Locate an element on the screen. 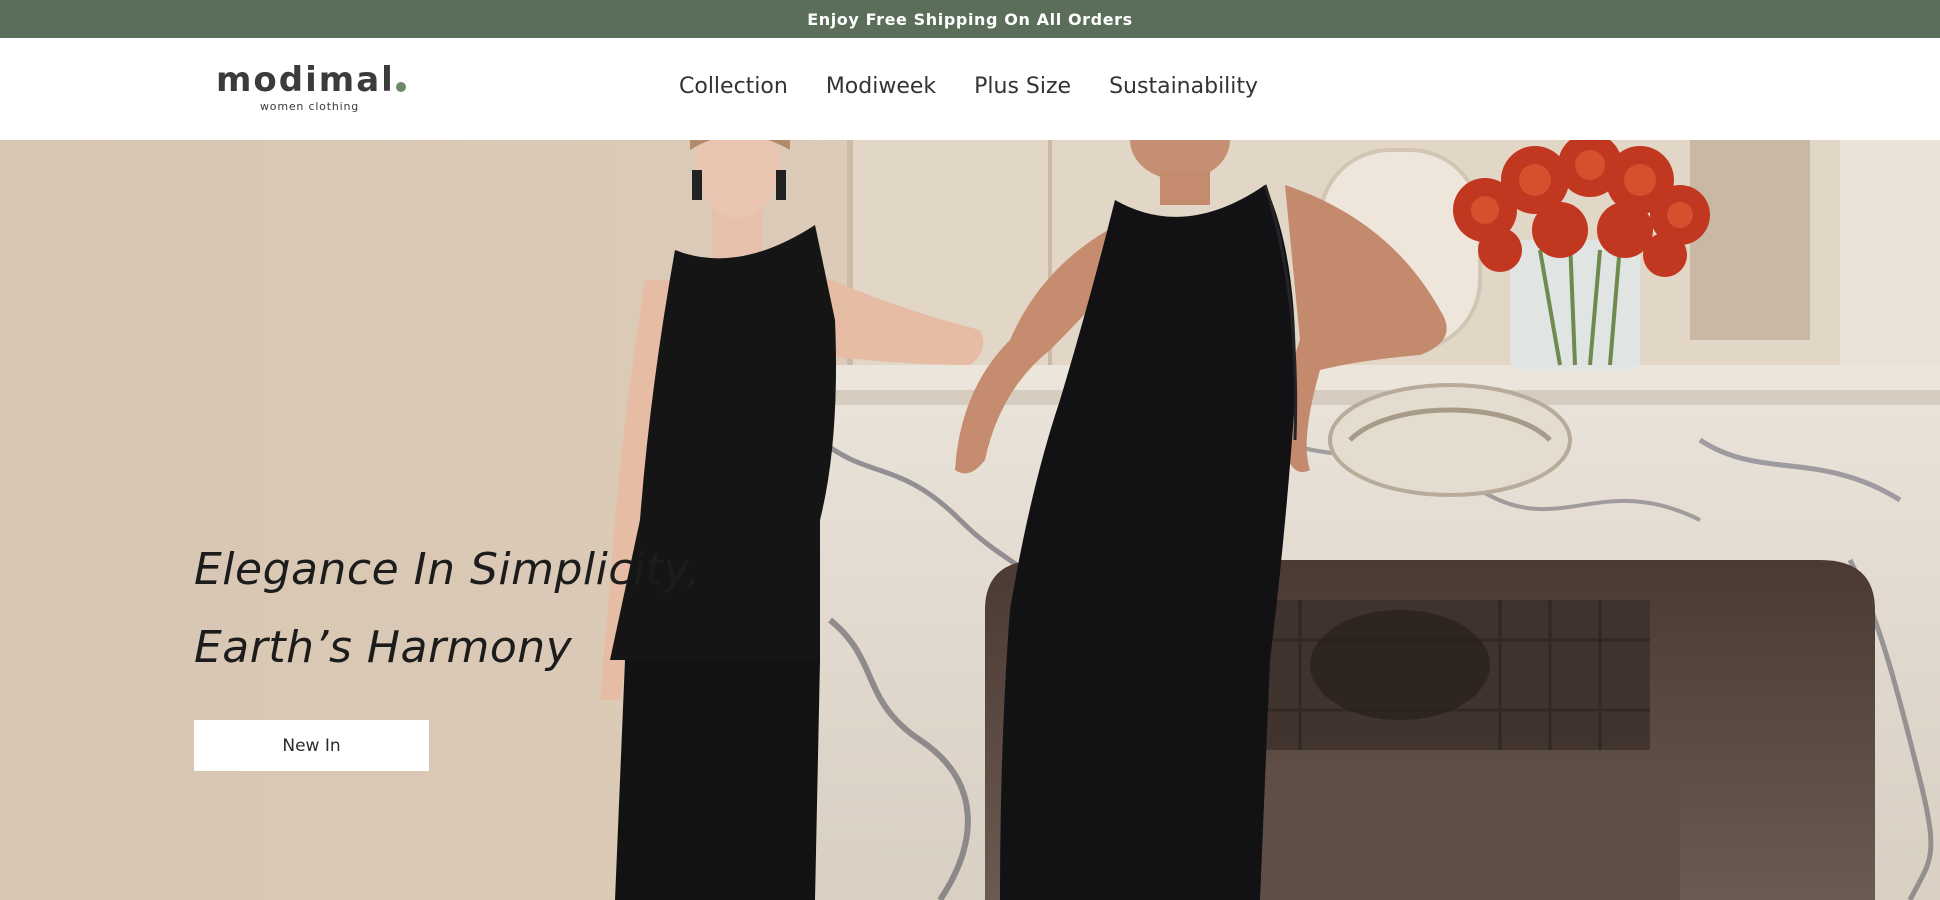 This screenshot has height=900, width=1940. announcement-bar: Enjoy Free Shipping On All Orders is located at coordinates (970, 19).